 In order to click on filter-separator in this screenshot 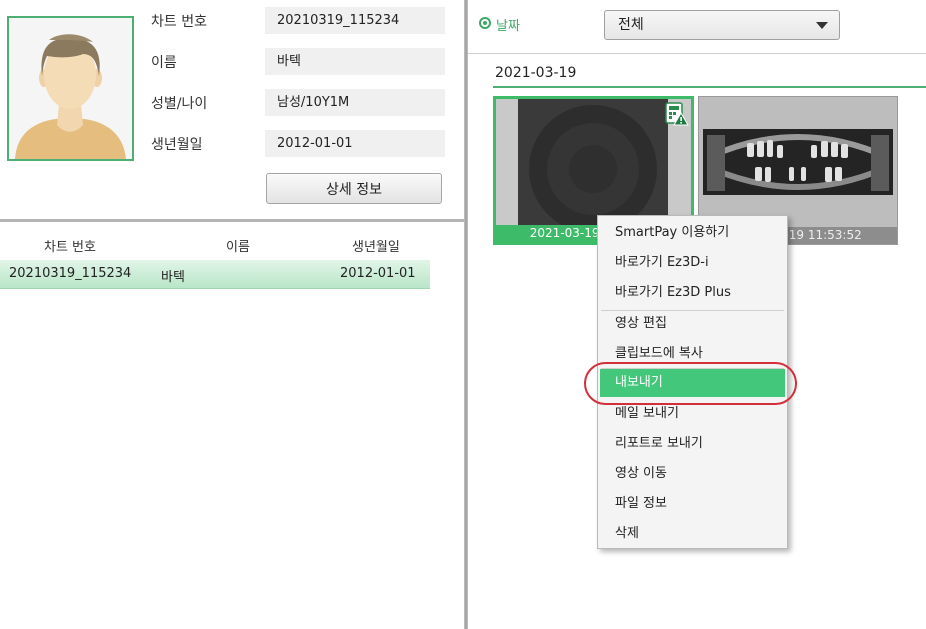, I will do `click(697, 53)`.